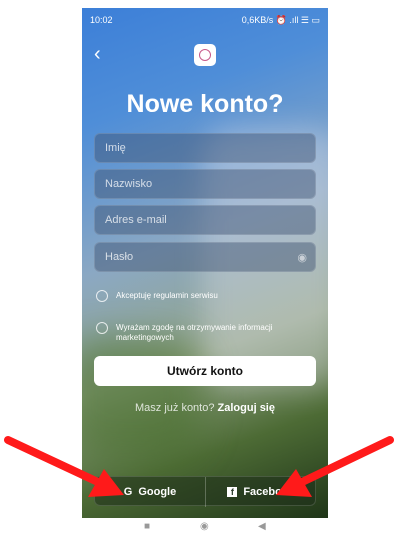  Describe the element at coordinates (269, 492) in the screenshot. I see `facebook-label: Facebook` at that location.